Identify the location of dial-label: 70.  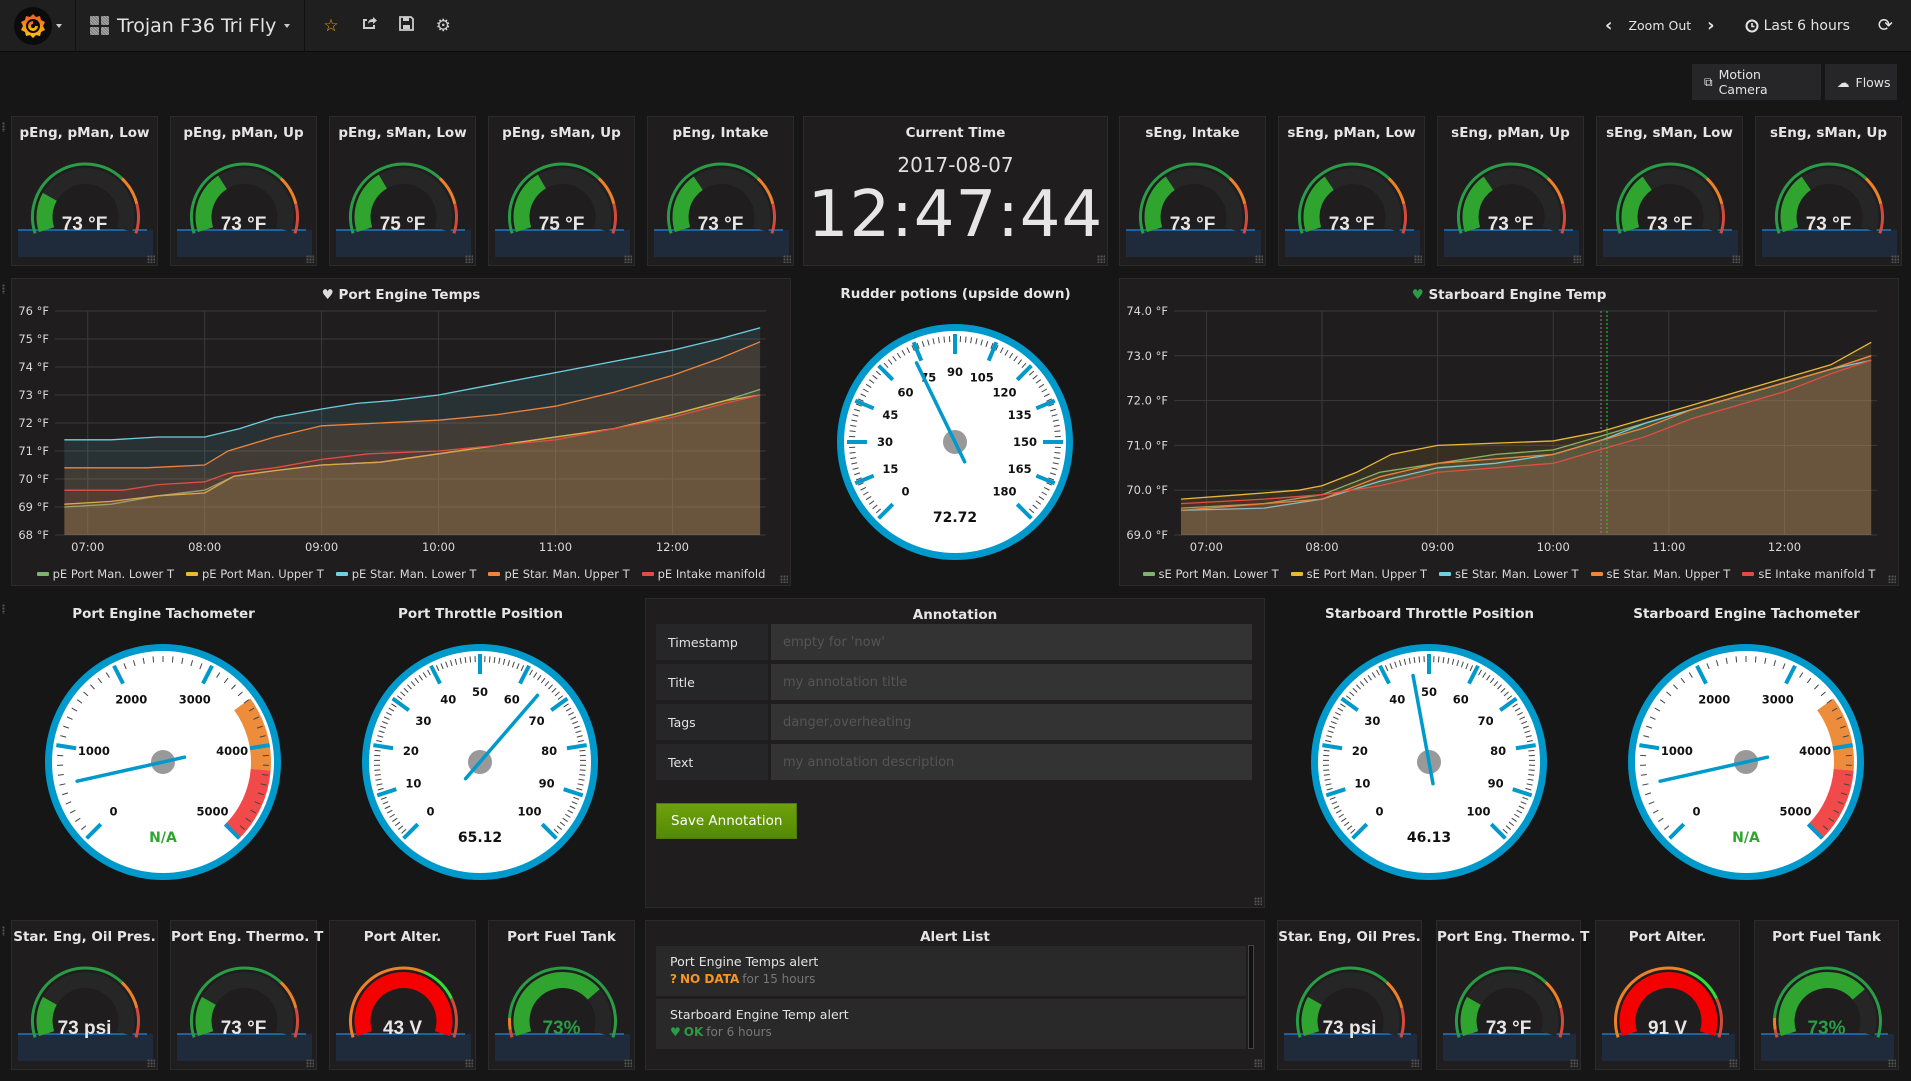
(1486, 721).